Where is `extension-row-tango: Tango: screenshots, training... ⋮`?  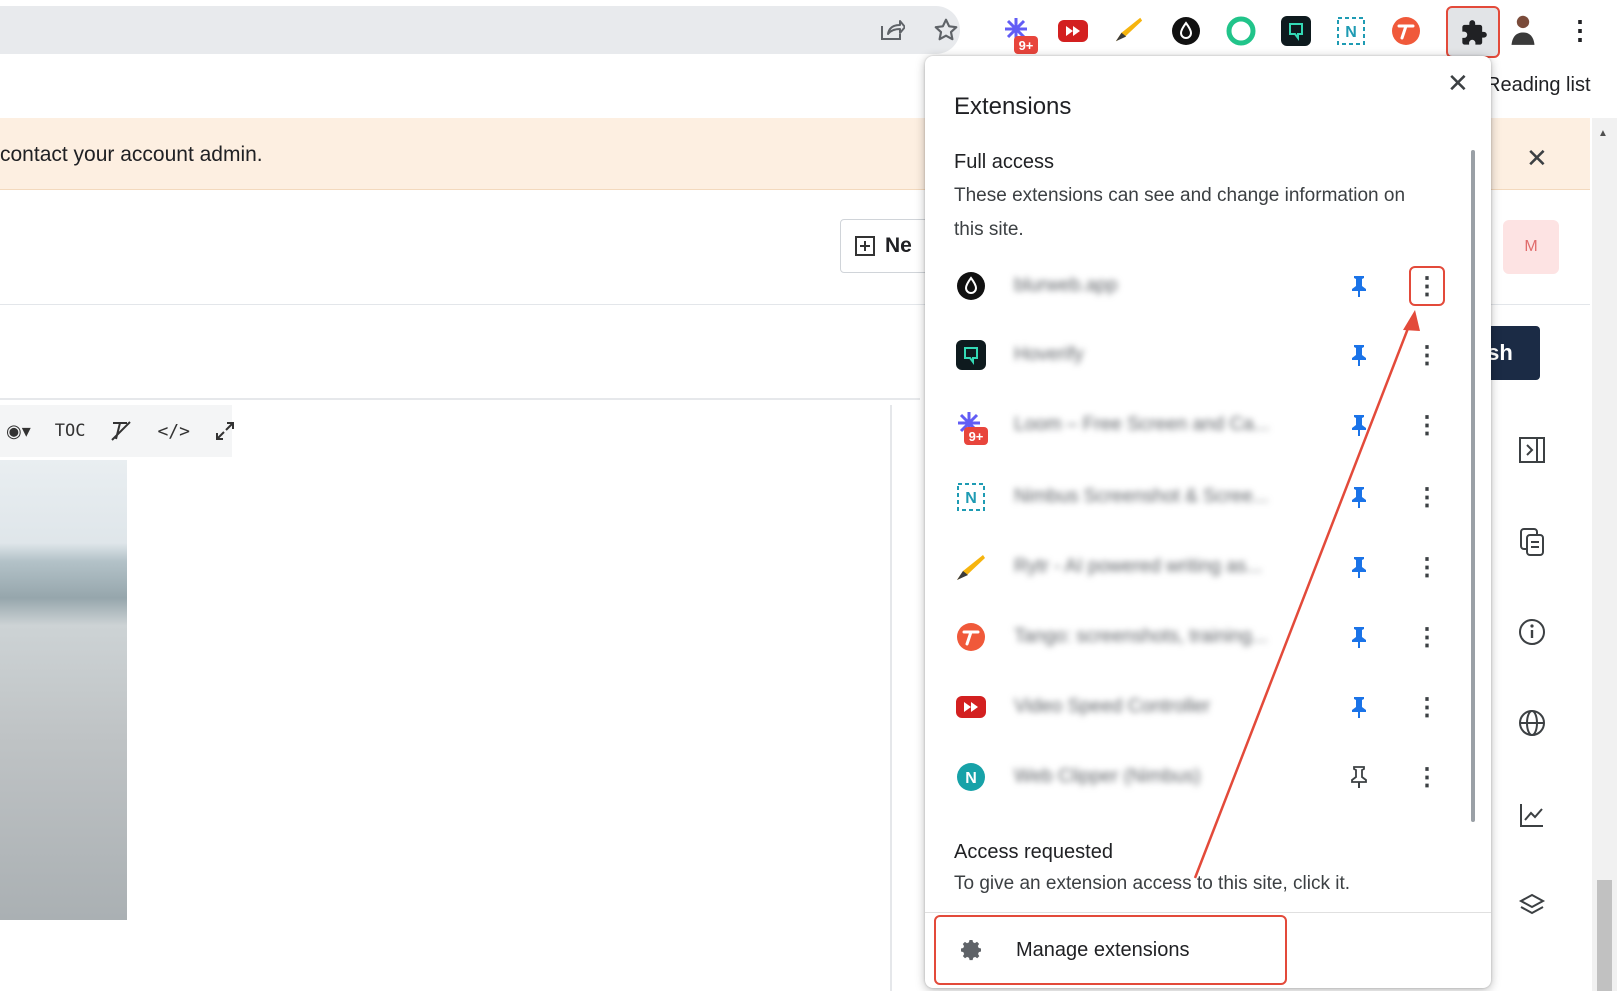 extension-row-tango: Tango: screenshots, training... ⋮ is located at coordinates (1199, 637).